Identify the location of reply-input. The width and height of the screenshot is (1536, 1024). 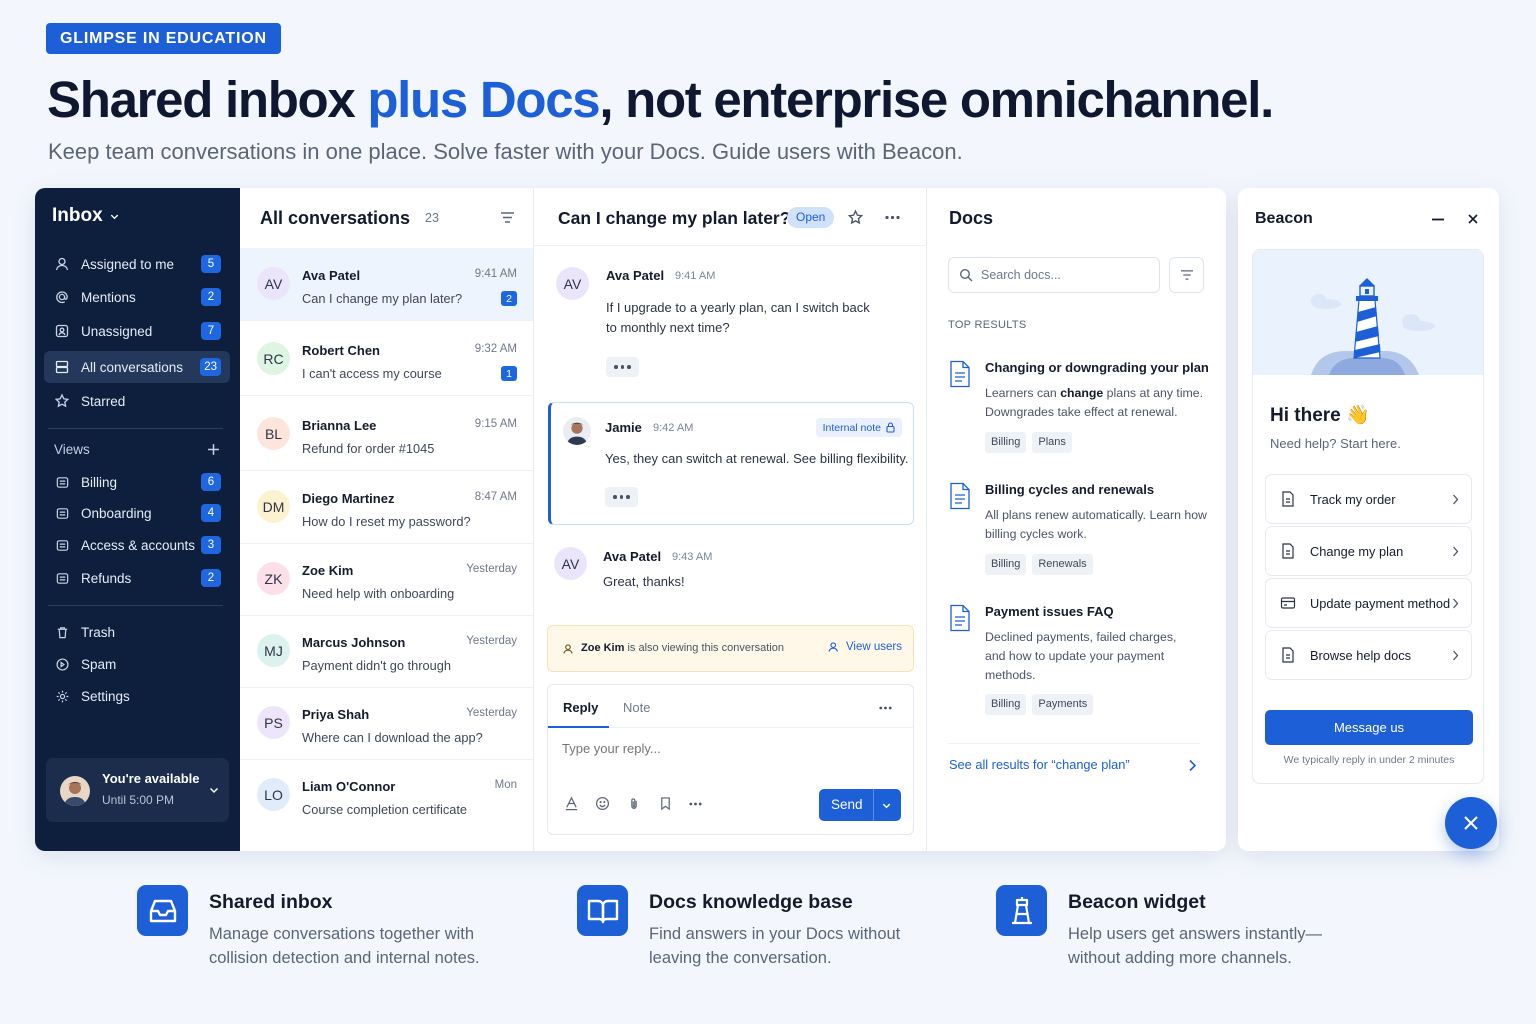
(727, 748).